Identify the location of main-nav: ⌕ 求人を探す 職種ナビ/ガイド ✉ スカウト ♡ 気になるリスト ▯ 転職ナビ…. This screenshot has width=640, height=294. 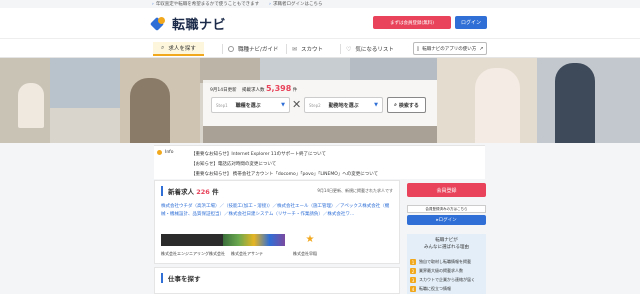
(320, 48).